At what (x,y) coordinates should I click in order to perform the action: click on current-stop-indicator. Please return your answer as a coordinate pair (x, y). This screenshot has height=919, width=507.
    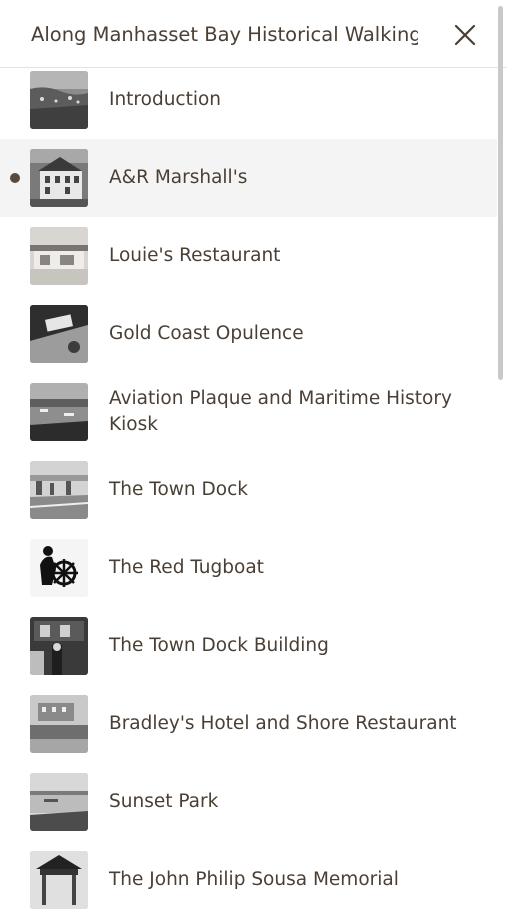
    Looking at the image, I should click on (15, 178).